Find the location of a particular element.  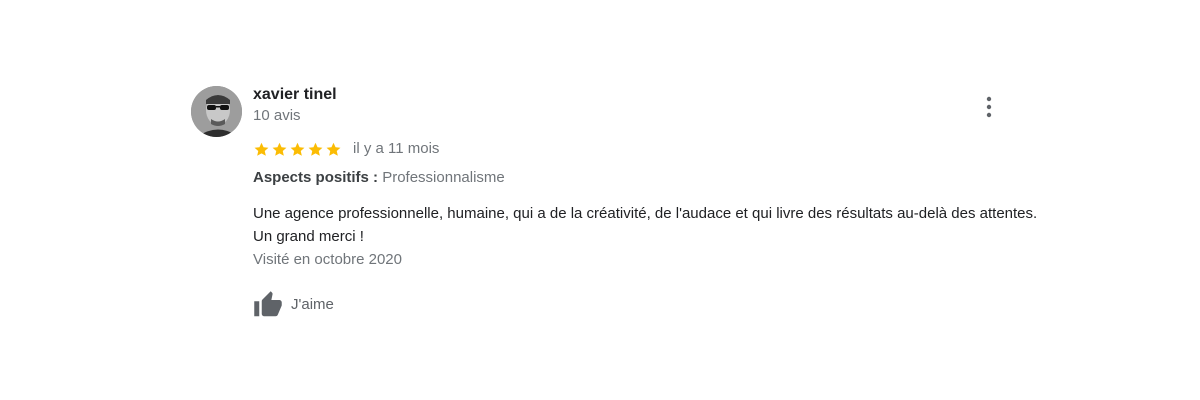

author-review-count: 10 avis is located at coordinates (633, 116).